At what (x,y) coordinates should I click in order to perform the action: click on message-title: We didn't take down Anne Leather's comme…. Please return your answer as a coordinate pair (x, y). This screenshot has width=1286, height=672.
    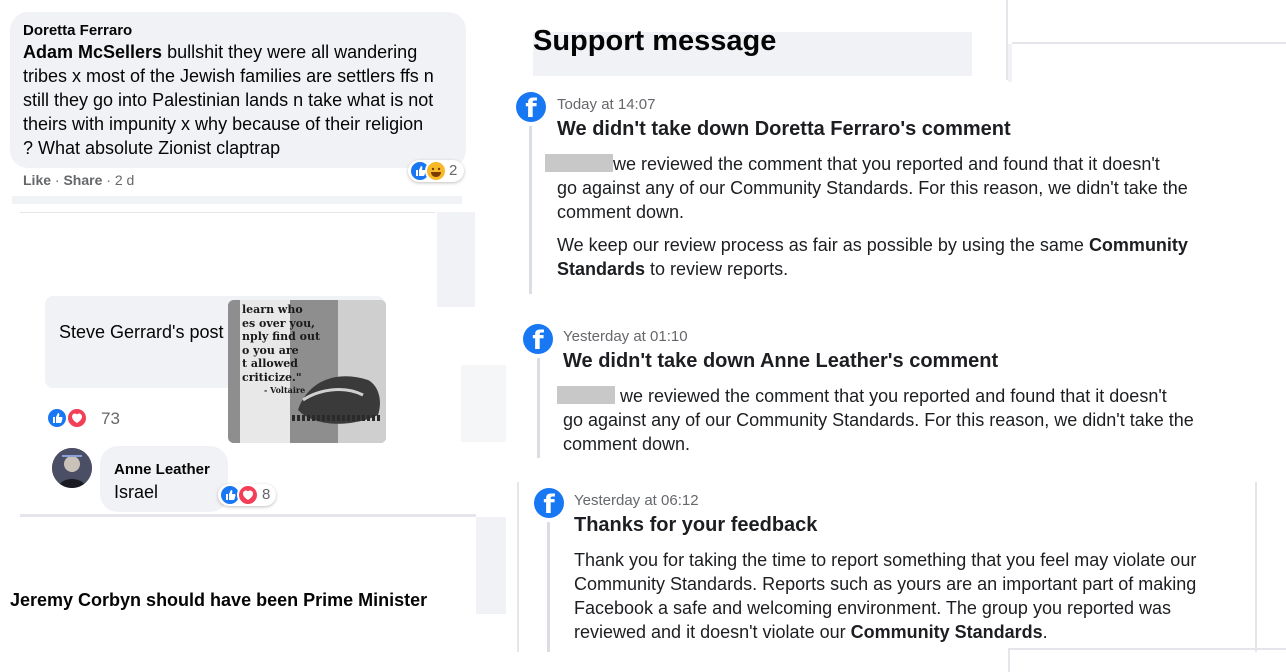
    Looking at the image, I should click on (781, 361).